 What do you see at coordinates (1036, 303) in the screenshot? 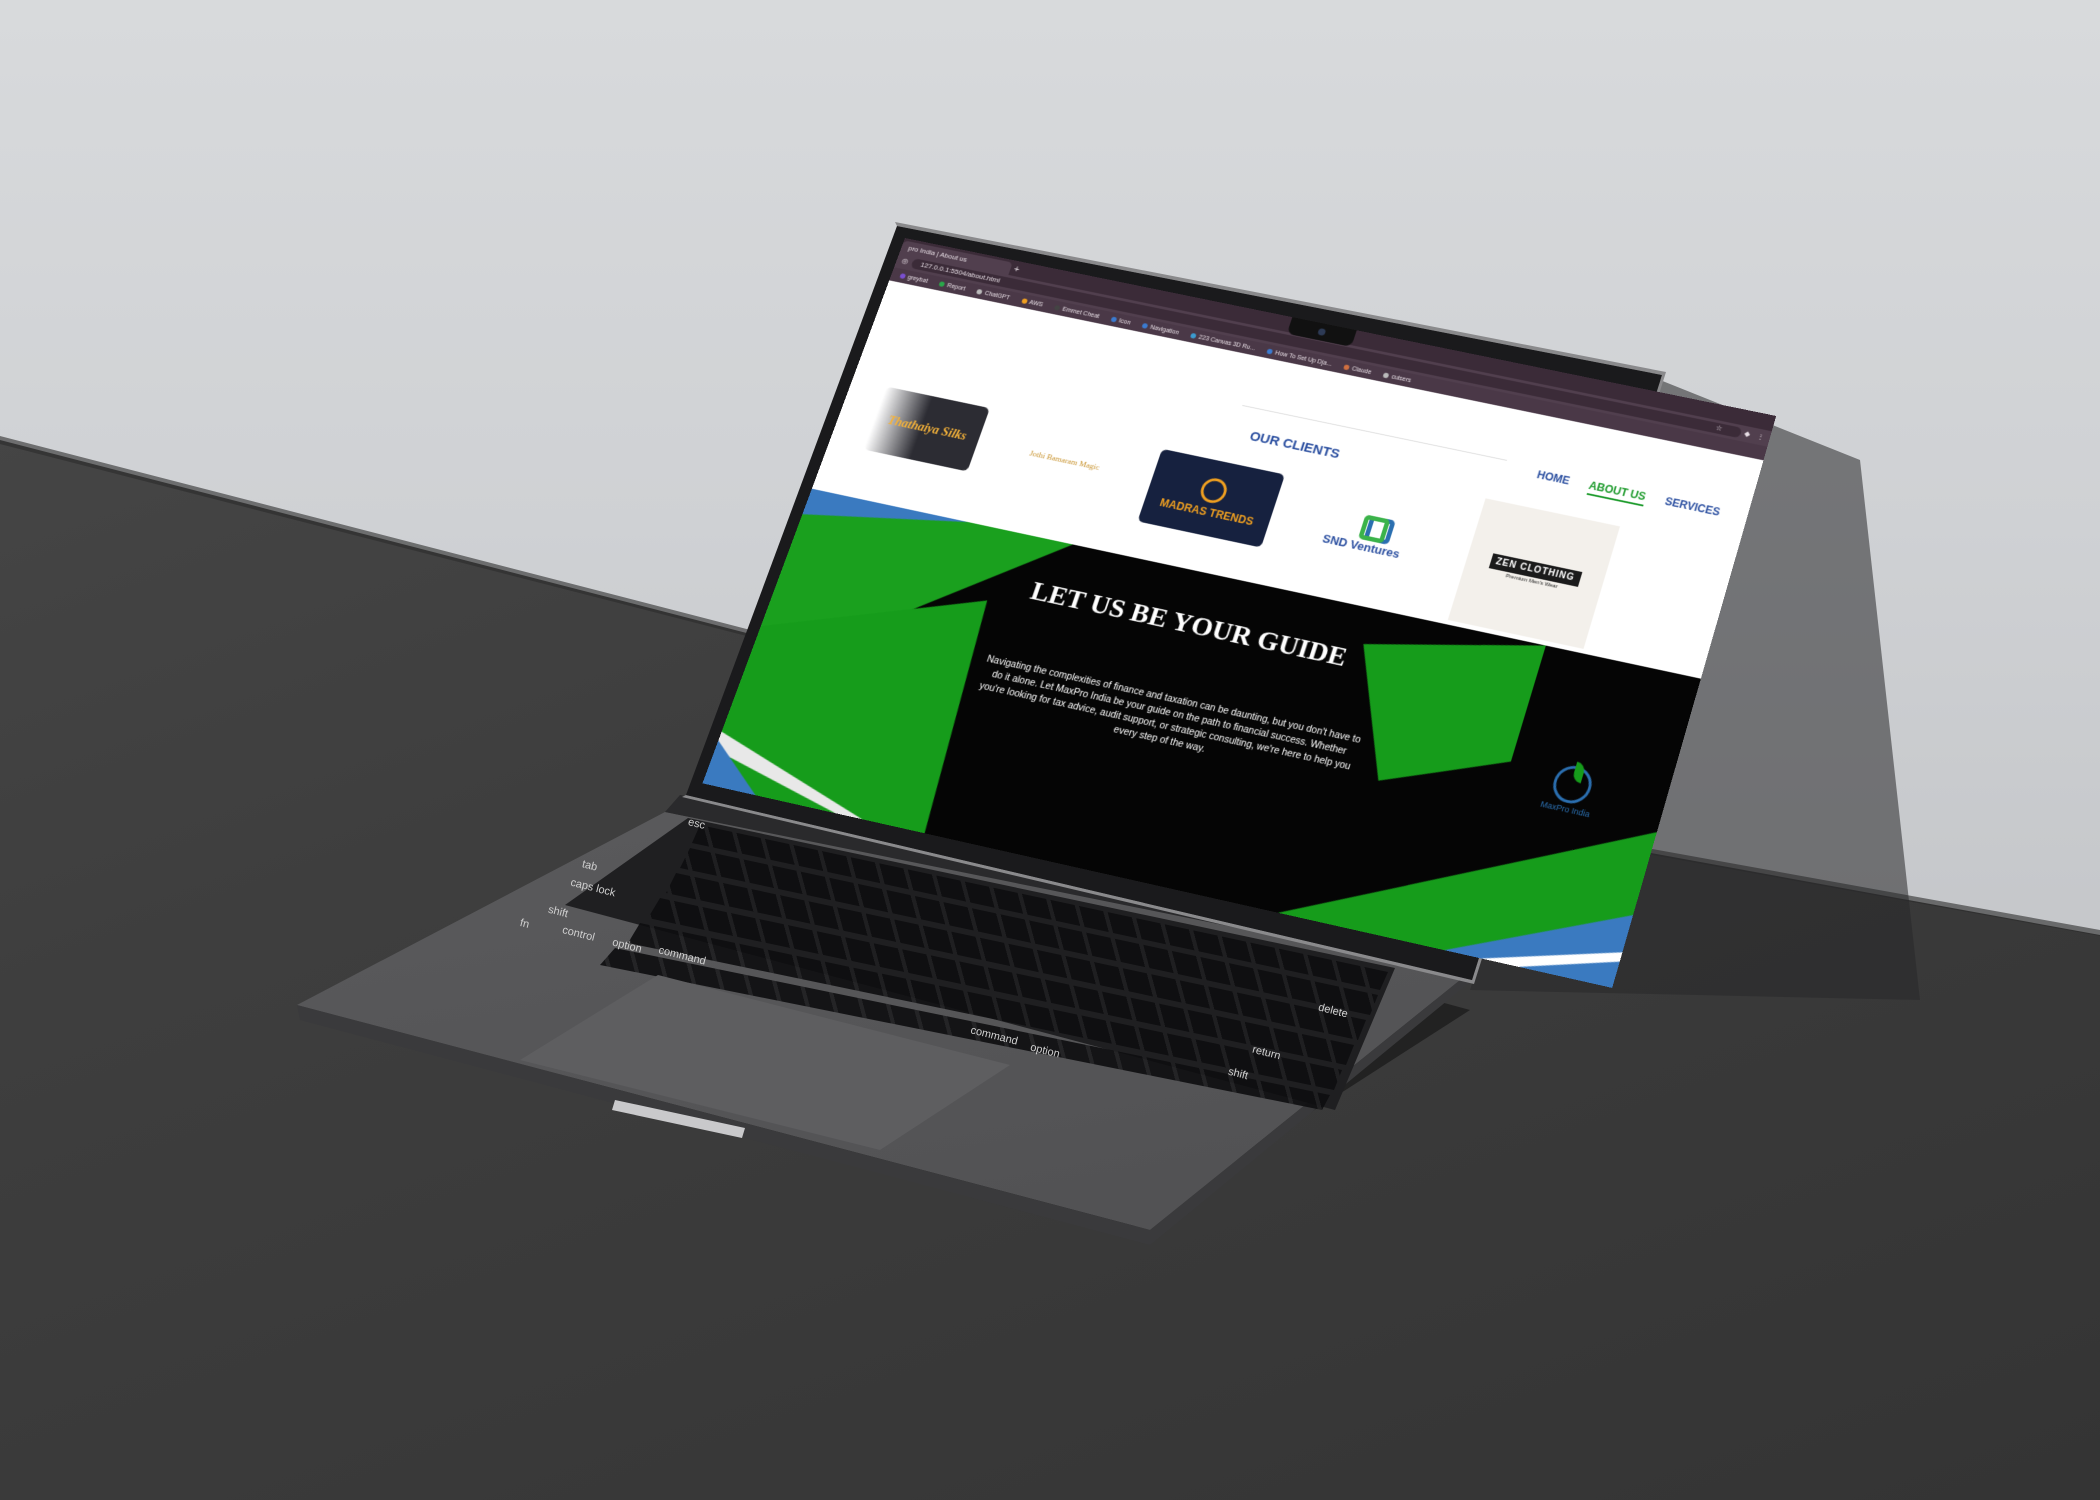
I see `bookmark-label: AWS` at bounding box center [1036, 303].